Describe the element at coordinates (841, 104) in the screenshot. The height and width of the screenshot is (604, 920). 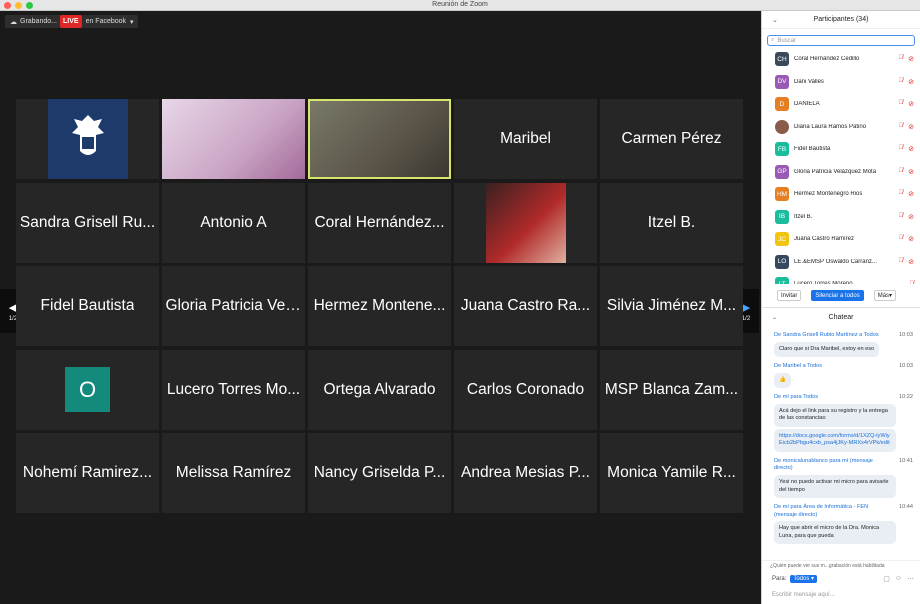
I see `participant-row: D DANIELA 🎙̸ ⊘` at that location.